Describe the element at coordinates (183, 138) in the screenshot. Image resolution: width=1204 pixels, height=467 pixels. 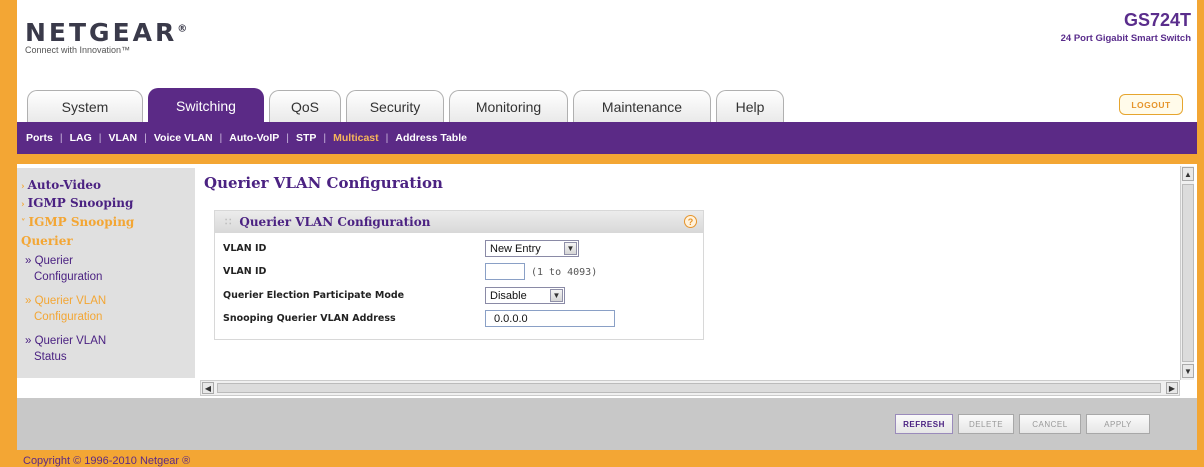
I see `subnav-voice-vlan: Voice VLAN` at that location.